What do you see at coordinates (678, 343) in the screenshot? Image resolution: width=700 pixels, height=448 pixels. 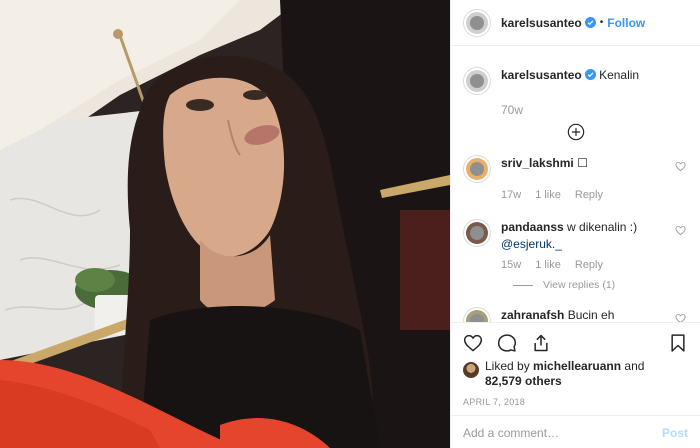 I see `bookmark-icon` at bounding box center [678, 343].